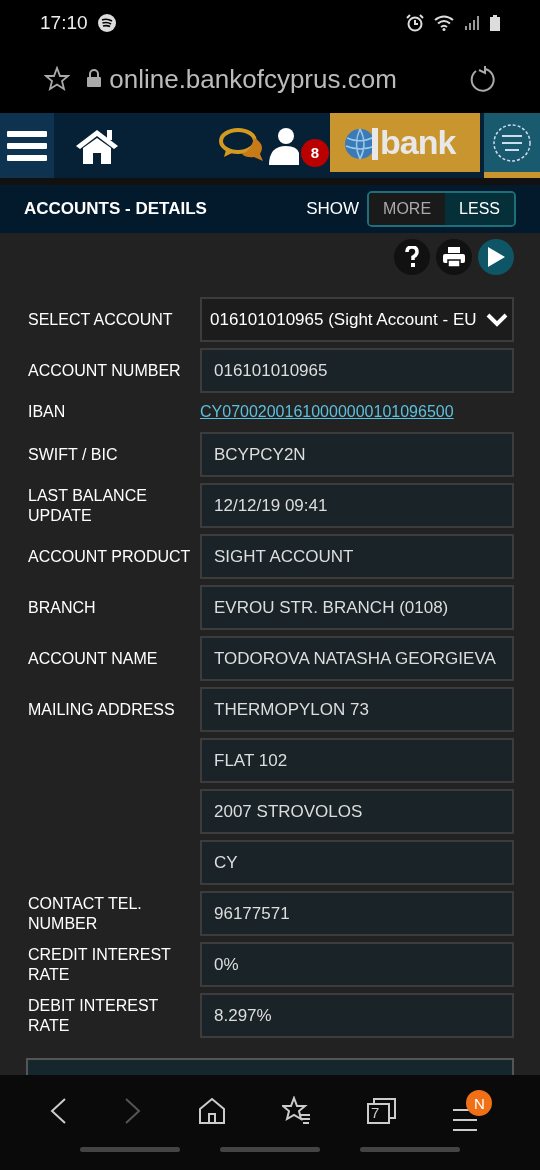 The width and height of the screenshot is (540, 1170). What do you see at coordinates (415, 22) in the screenshot?
I see `alarm-icon` at bounding box center [415, 22].